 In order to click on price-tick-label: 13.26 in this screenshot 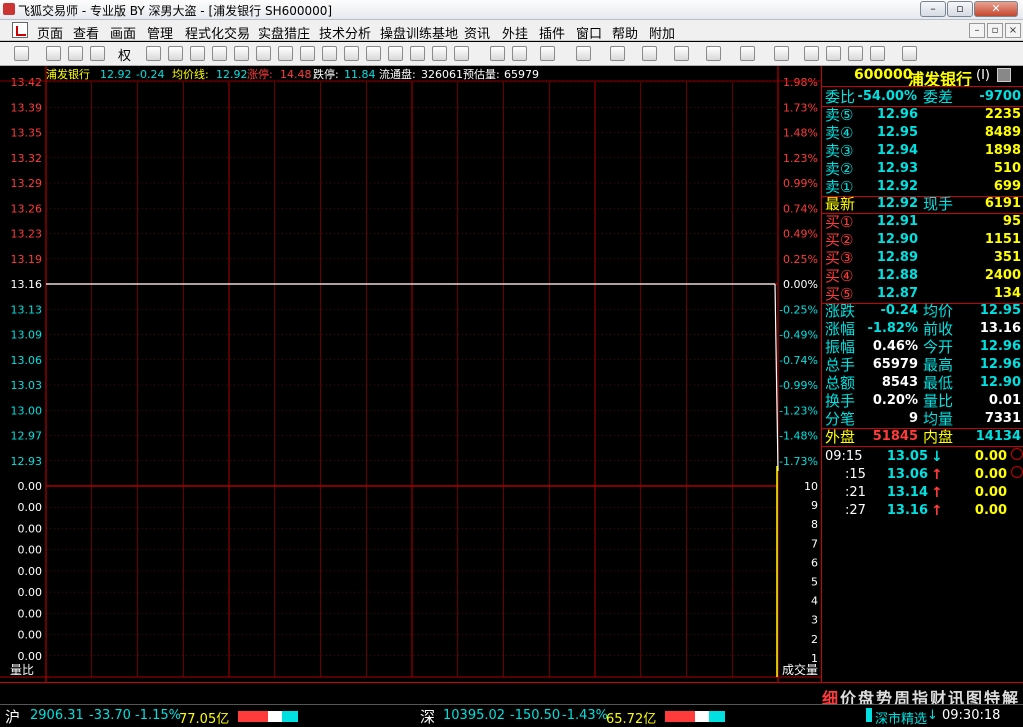, I will do `click(27, 208)`.